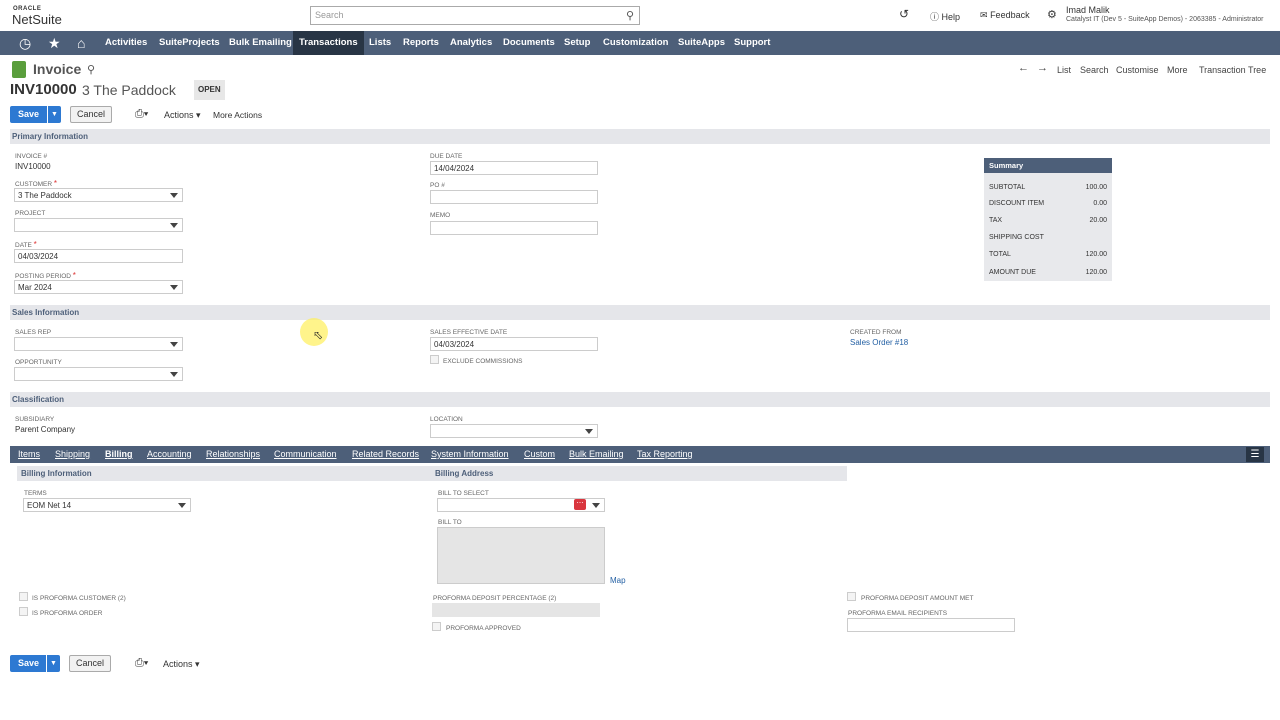 The height and width of the screenshot is (720, 1280). Describe the element at coordinates (904, 14) in the screenshot. I see `recent-records-icon: ↺` at that location.